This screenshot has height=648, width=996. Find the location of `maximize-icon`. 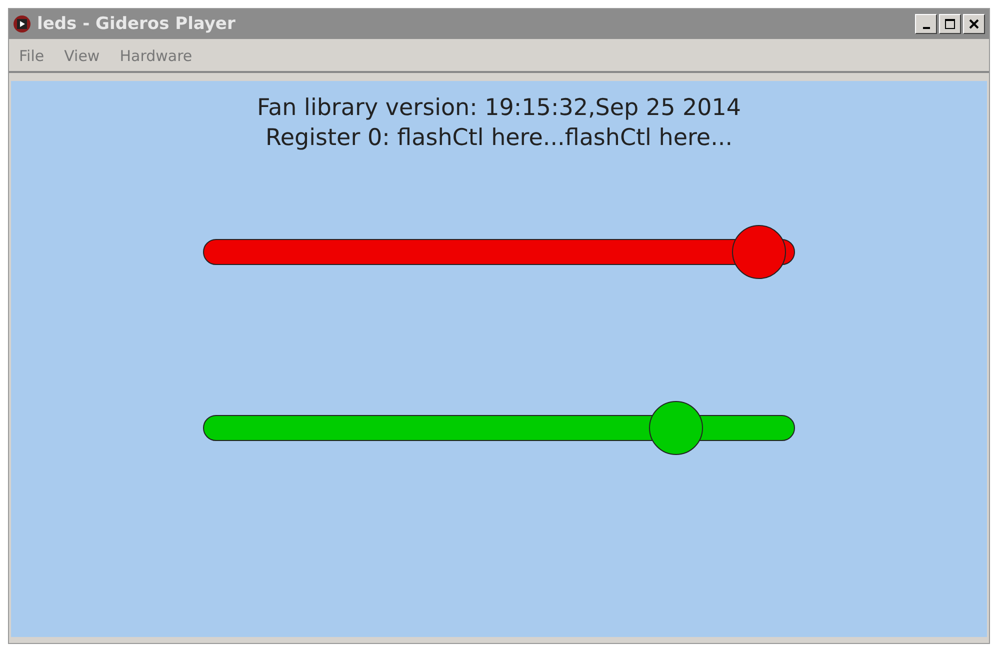

maximize-icon is located at coordinates (950, 24).